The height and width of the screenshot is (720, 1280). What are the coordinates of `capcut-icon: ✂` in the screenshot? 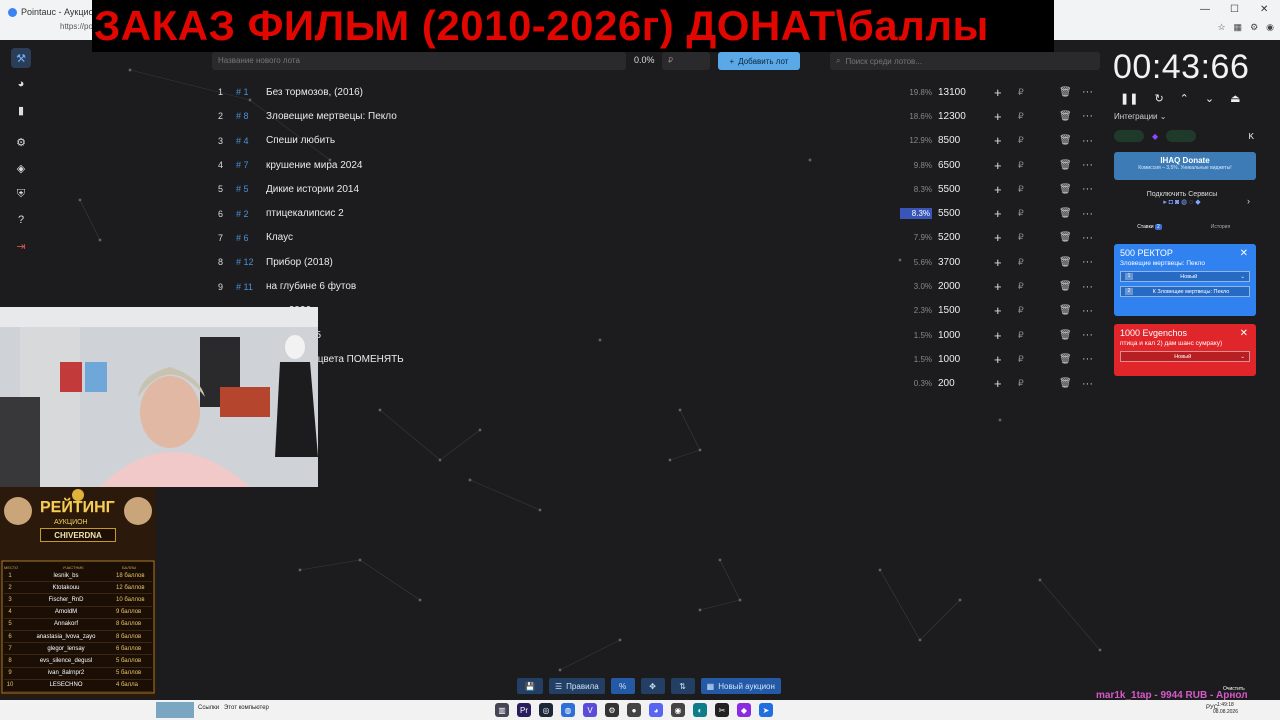 It's located at (722, 710).